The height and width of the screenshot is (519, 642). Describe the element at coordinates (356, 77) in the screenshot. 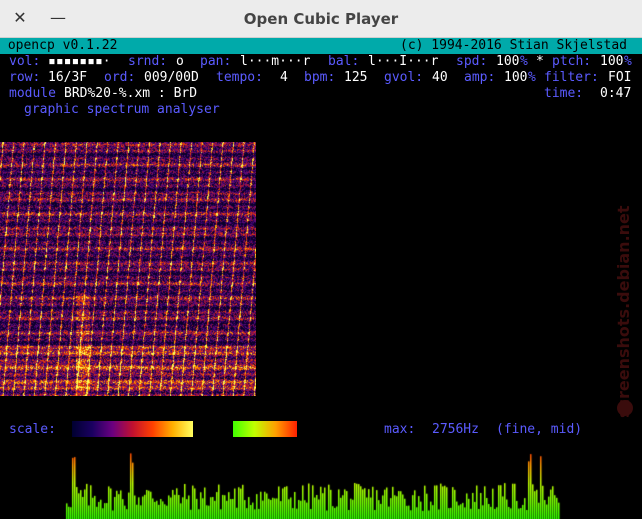

I see `bpm-value: 125` at that location.